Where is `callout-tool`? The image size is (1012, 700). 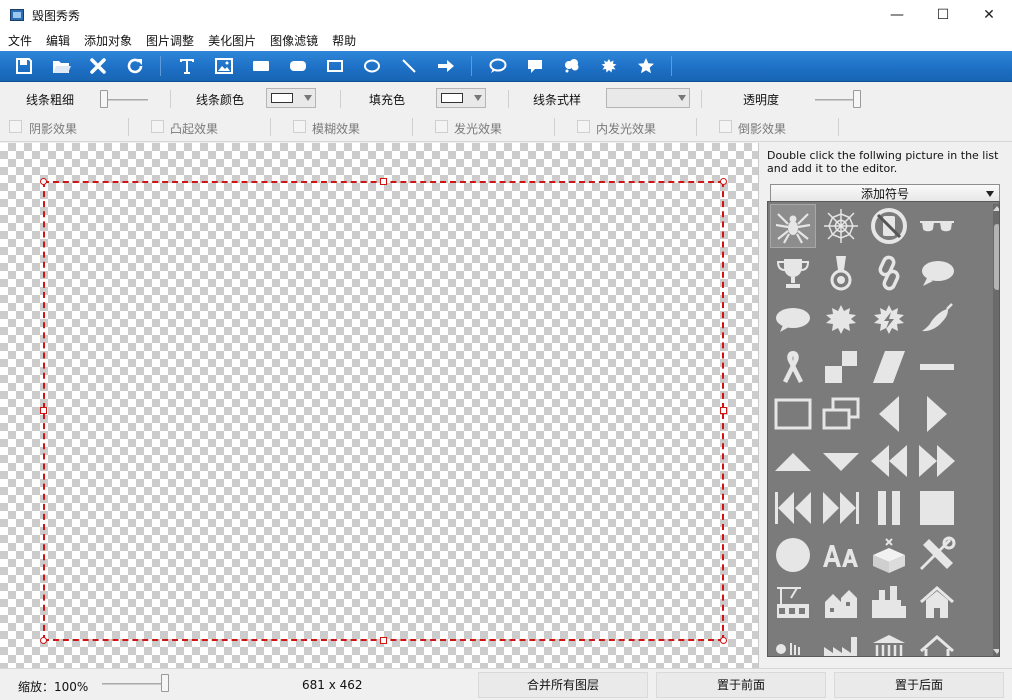 callout-tool is located at coordinates (535, 66).